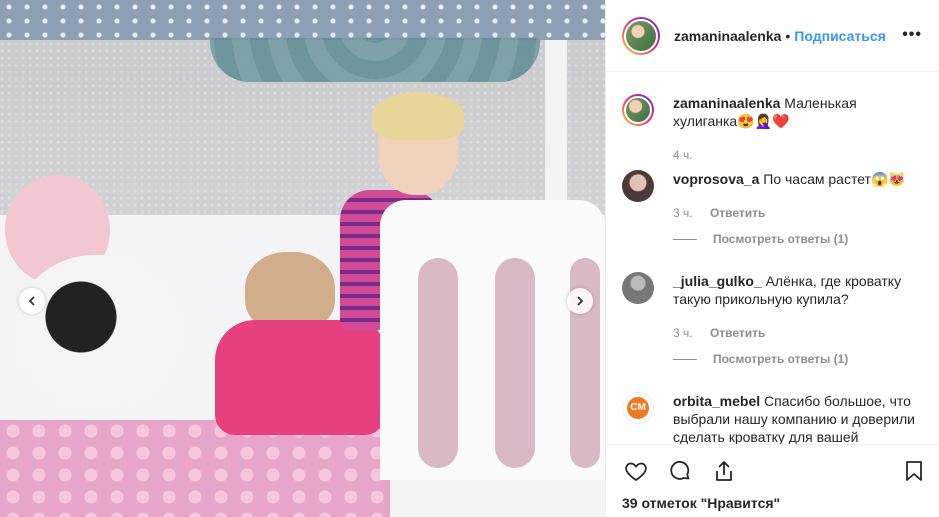 This screenshot has width=939, height=517. I want to click on avatar: CM, so click(638, 408).